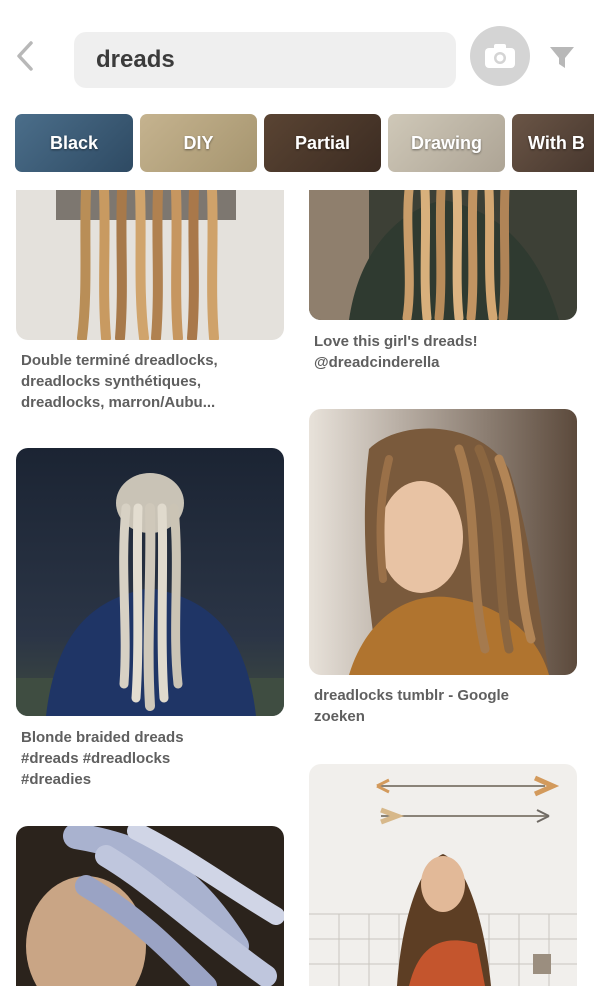  Describe the element at coordinates (265, 60) in the screenshot. I see `search-input: dreads` at that location.